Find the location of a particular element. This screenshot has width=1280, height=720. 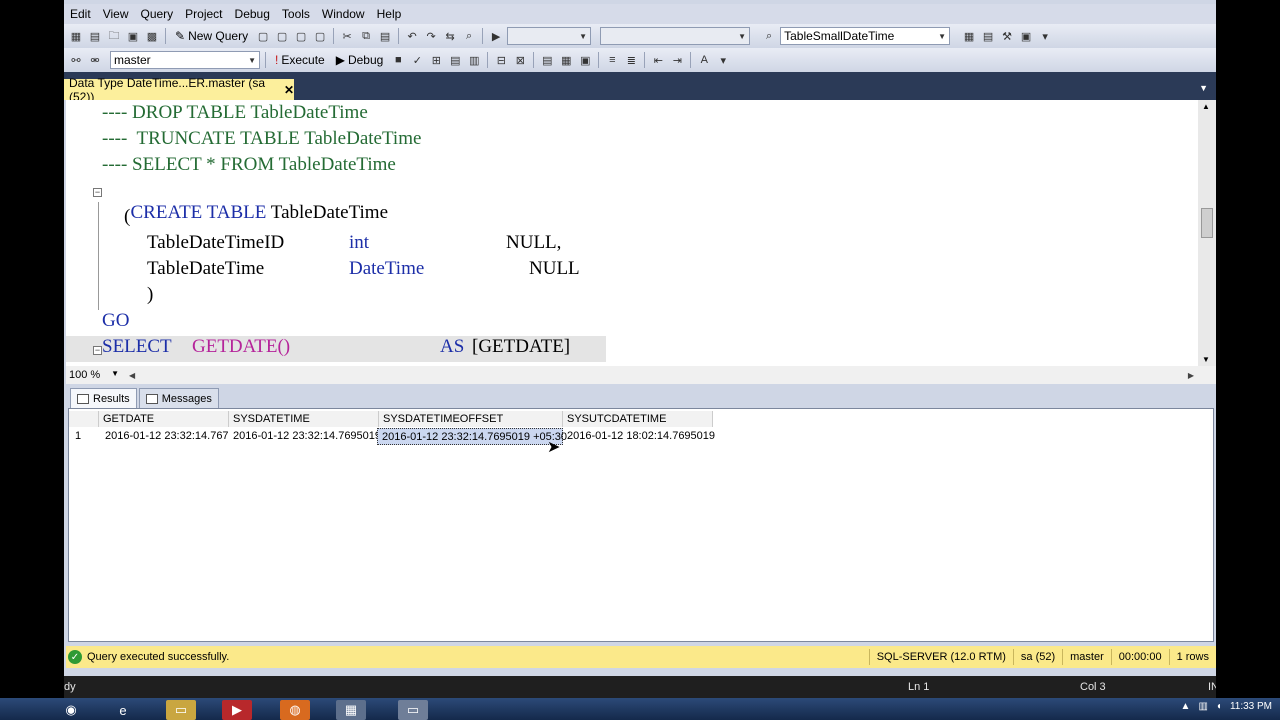

clock: 11:33 PM is located at coordinates (1251, 706).